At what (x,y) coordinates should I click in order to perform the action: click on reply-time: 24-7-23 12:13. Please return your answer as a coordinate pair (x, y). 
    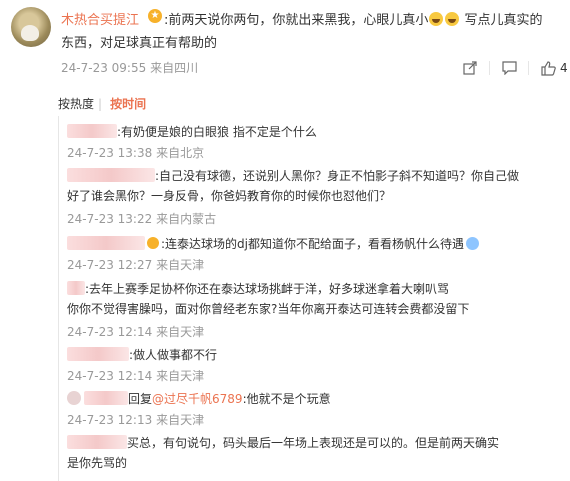
    Looking at the image, I should click on (110, 420).